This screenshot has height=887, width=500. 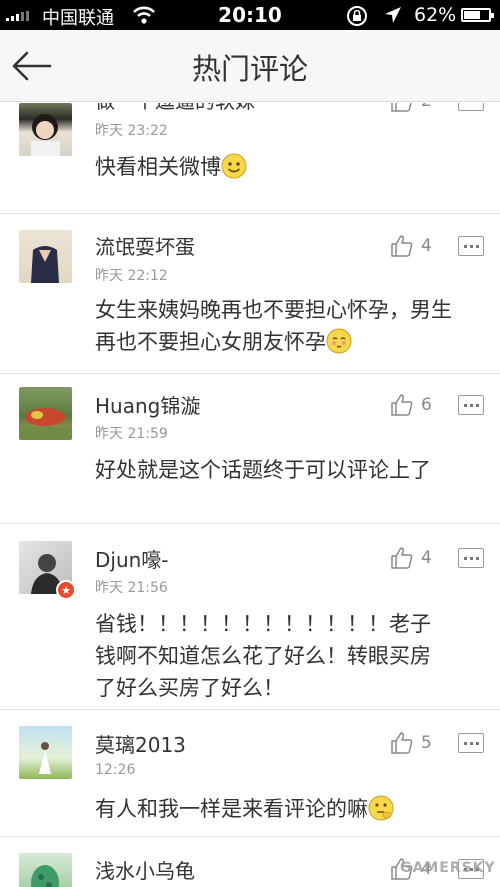 I want to click on comment-time: 昨天 22:12, so click(x=131, y=276).